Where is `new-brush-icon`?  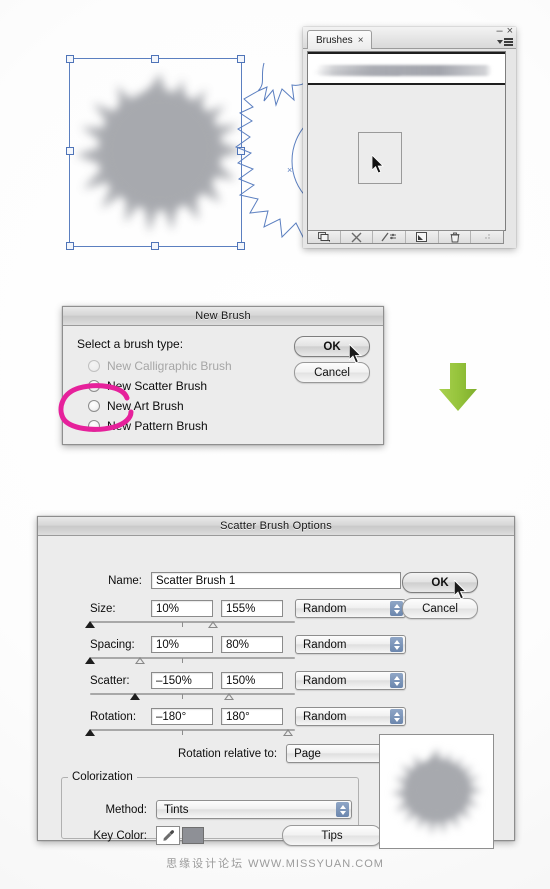 new-brush-icon is located at coordinates (422, 237).